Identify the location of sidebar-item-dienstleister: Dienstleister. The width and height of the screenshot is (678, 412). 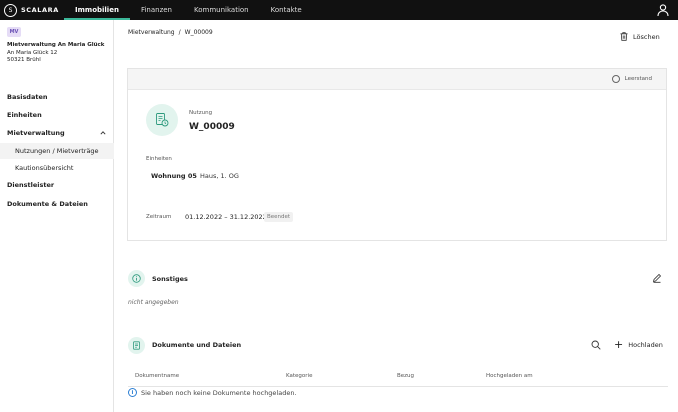
(57, 185).